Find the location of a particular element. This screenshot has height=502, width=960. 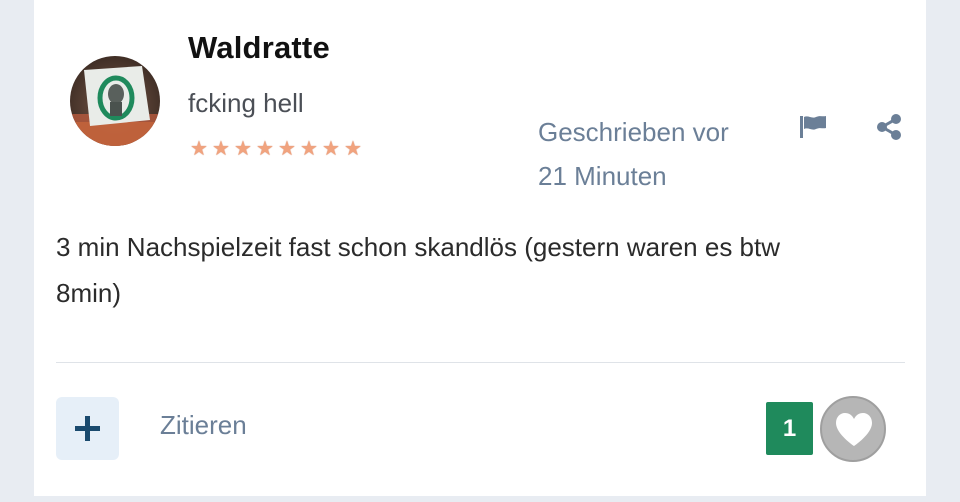

timestamp-value: 21 Minuten is located at coordinates (602, 176).